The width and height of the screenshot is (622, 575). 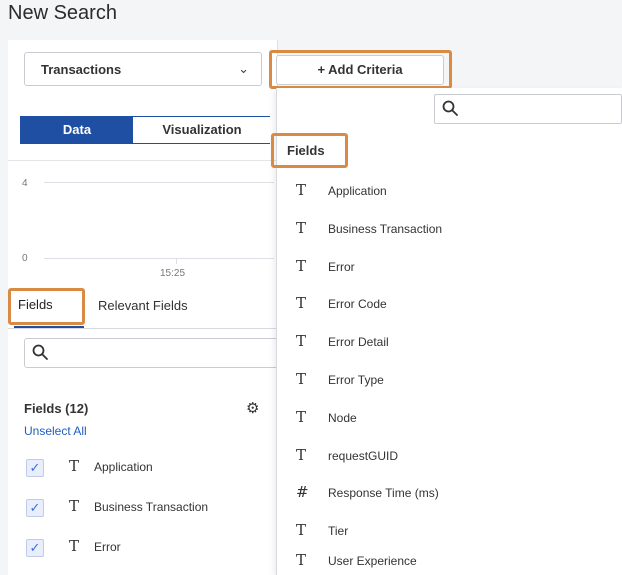 I want to click on chart-x-tick-label: 15:25, so click(x=173, y=273).